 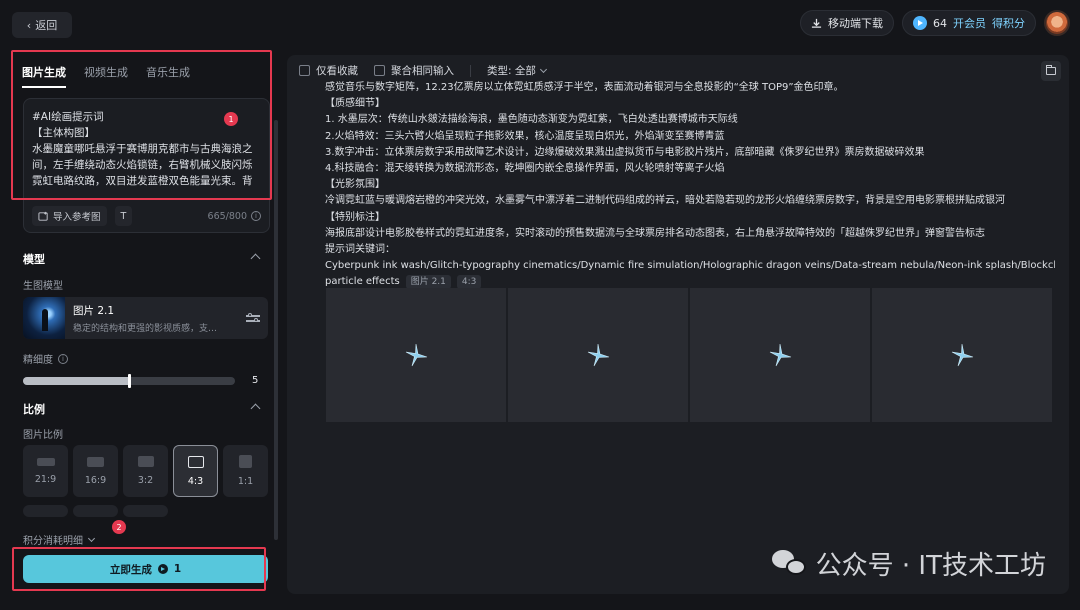 I want to click on settings-sliders-icon, so click(x=253, y=318).